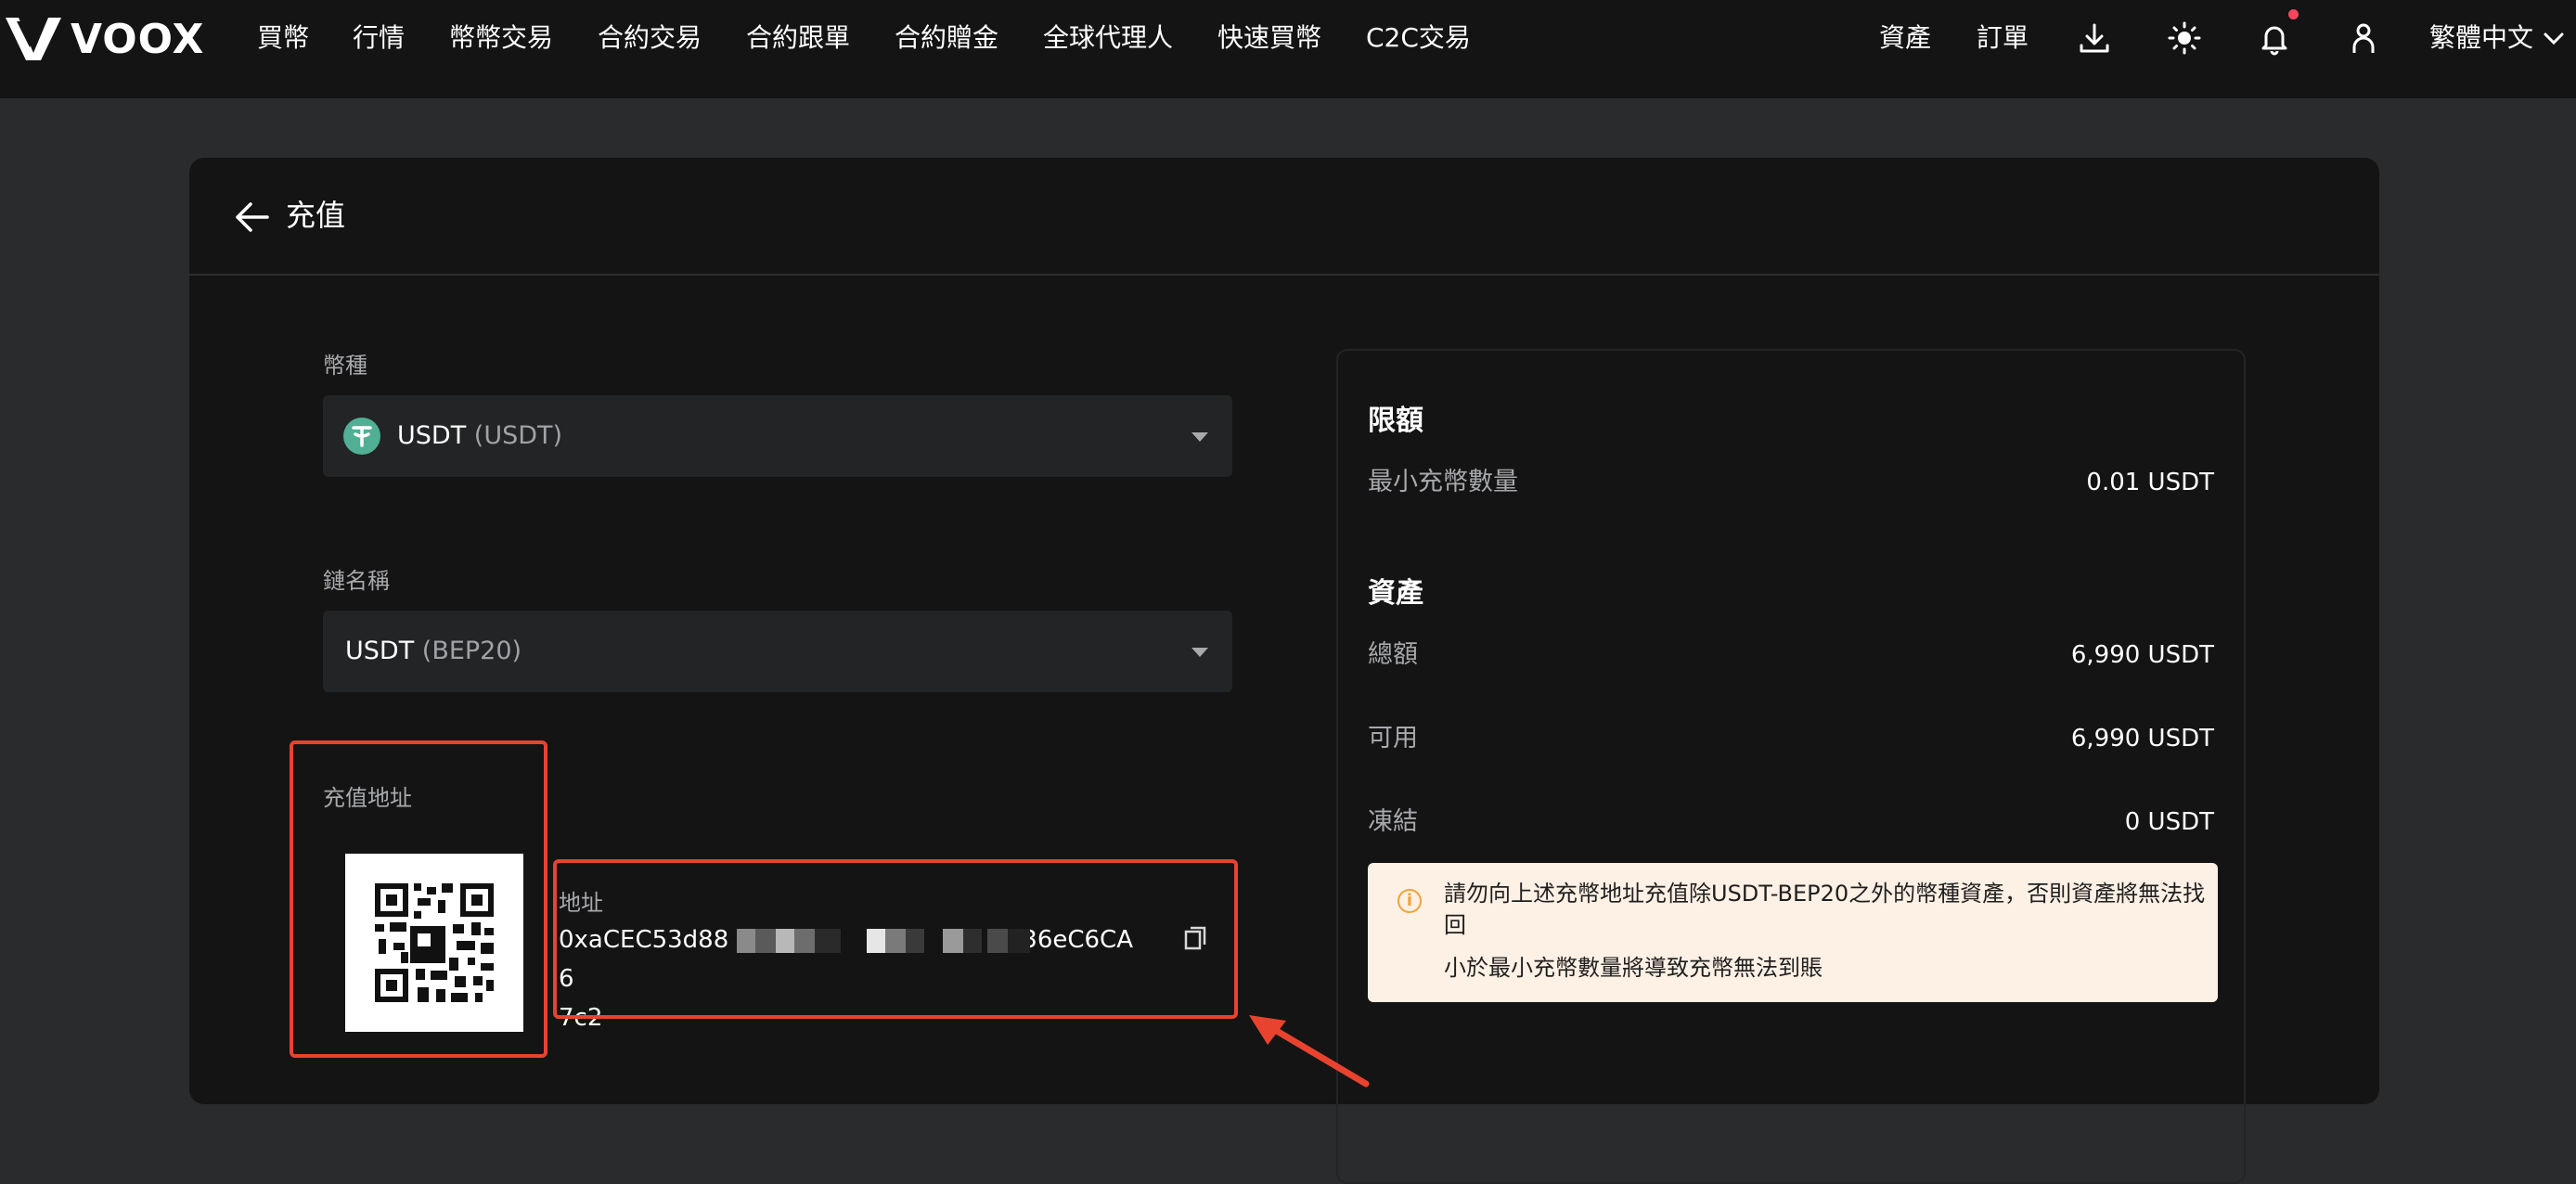  I want to click on info-warning-icon: i, so click(1409, 901).